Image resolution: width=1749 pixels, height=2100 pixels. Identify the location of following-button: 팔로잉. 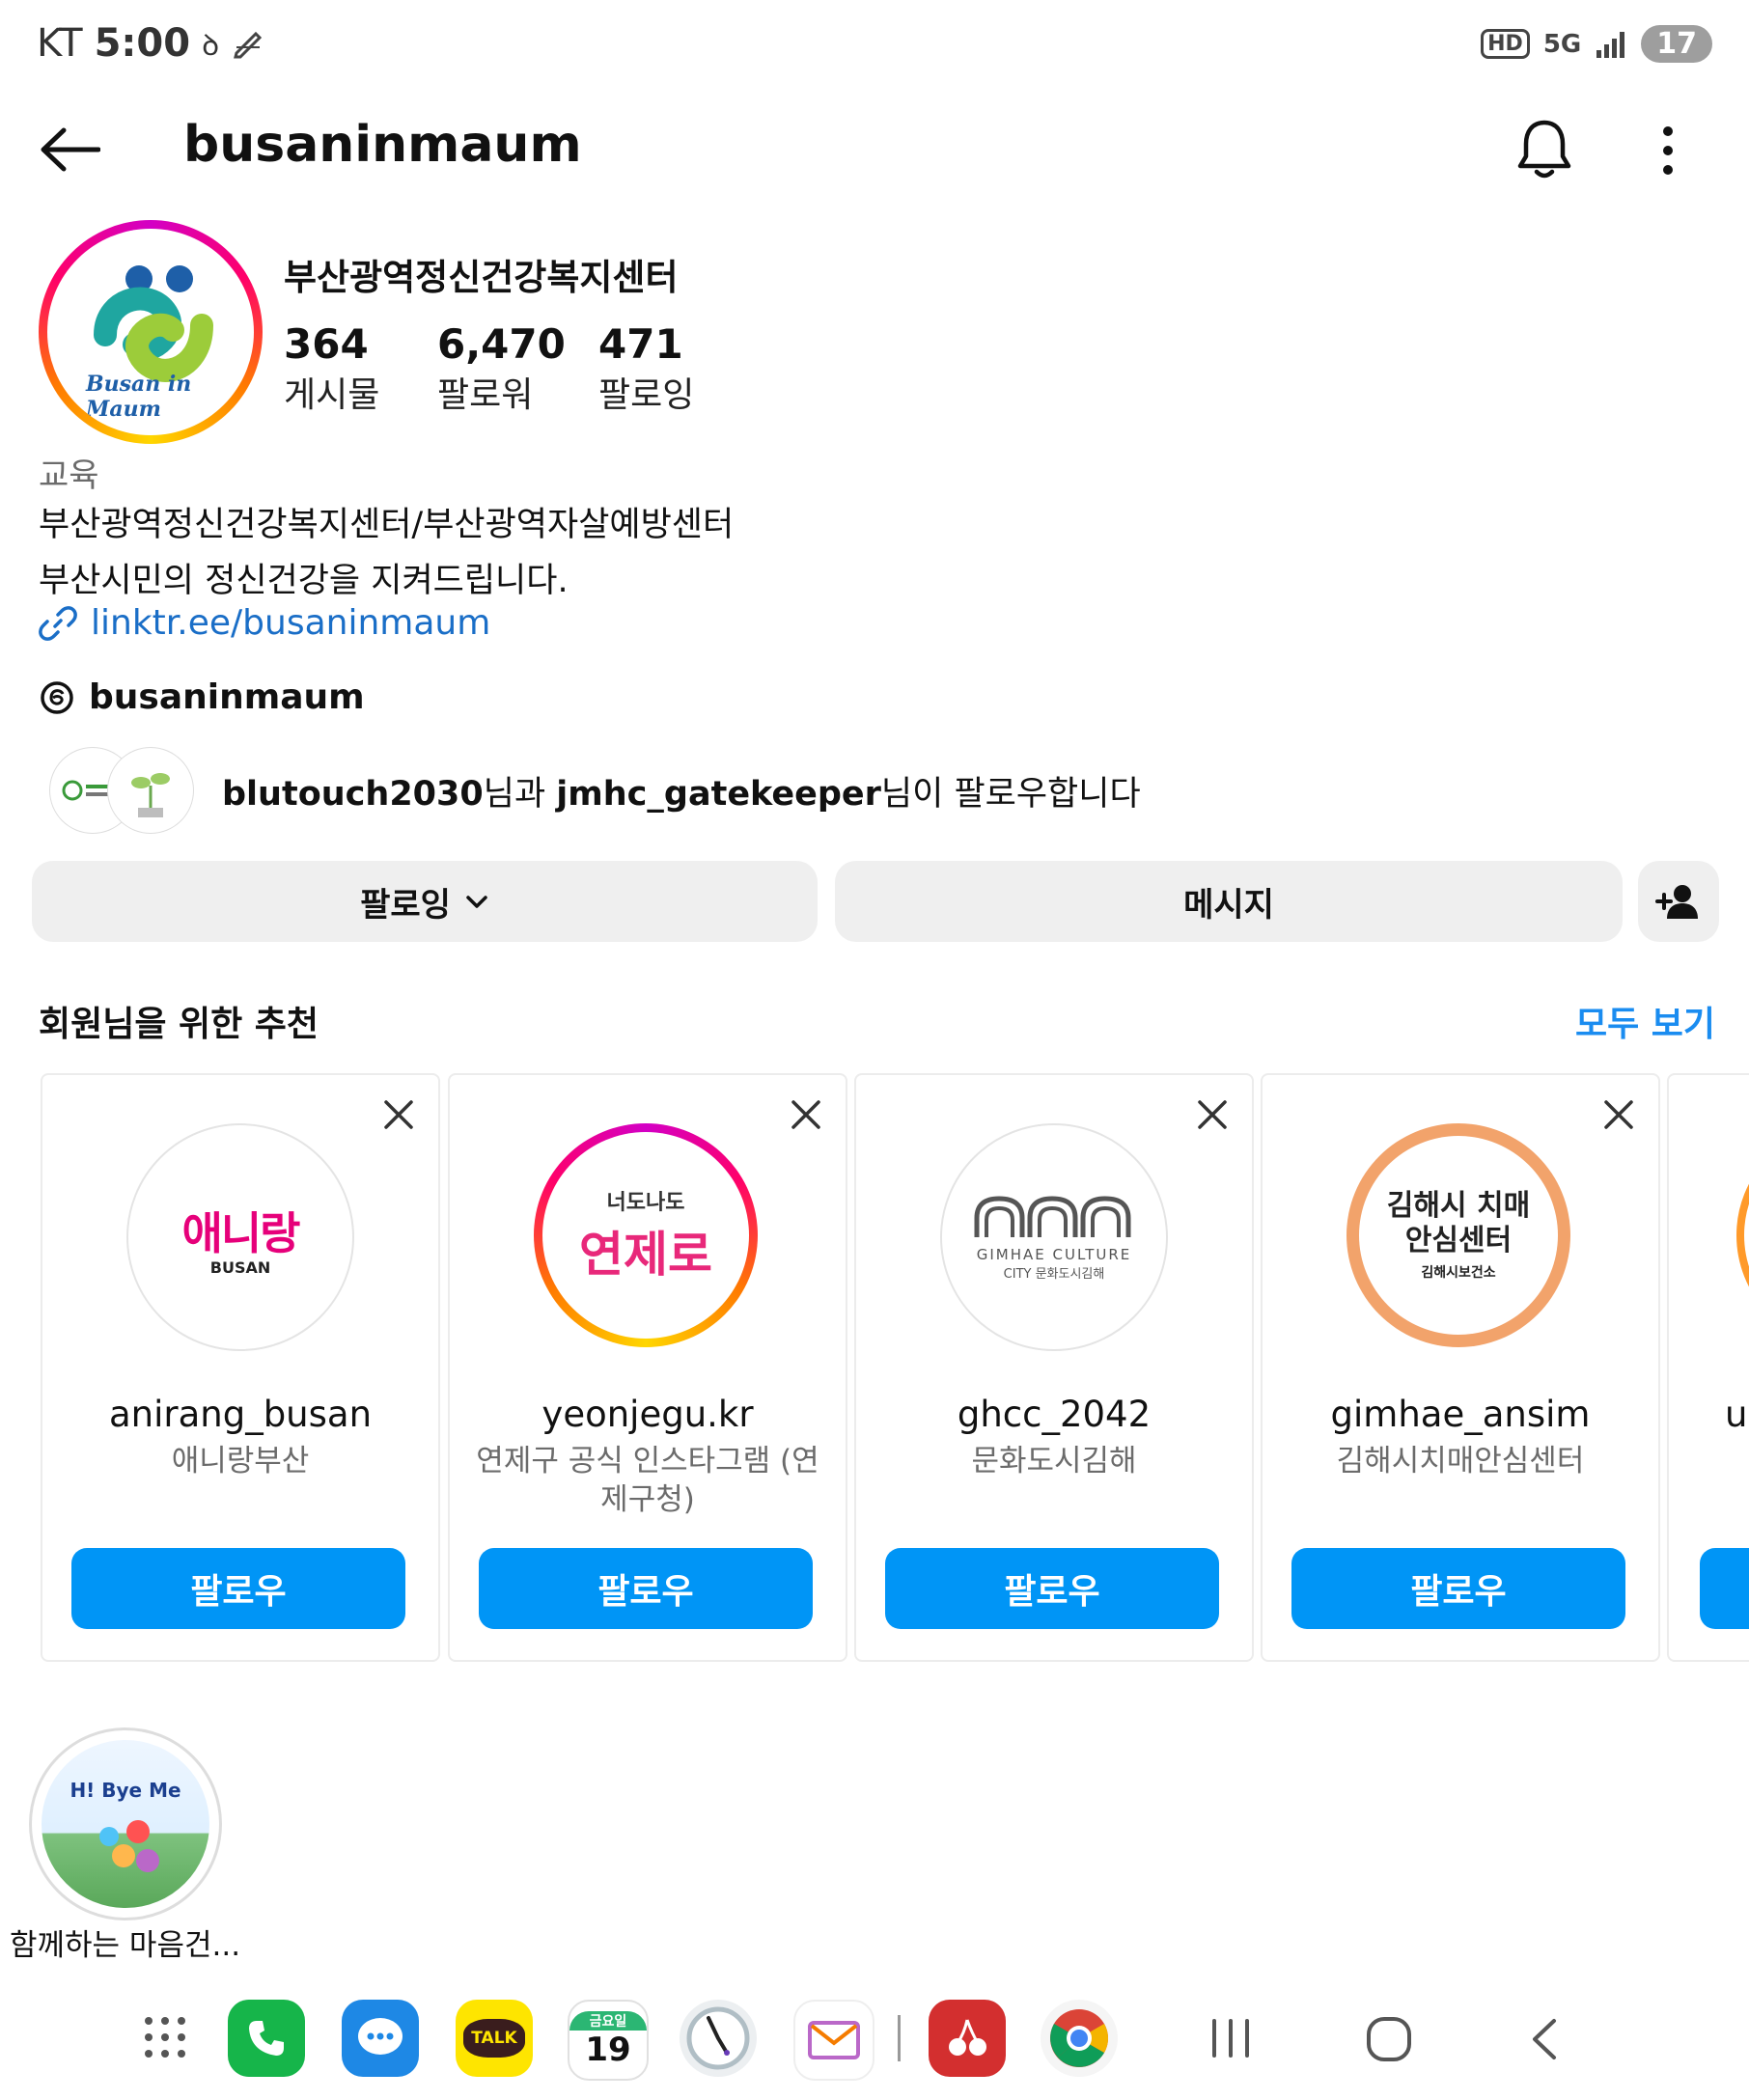
(425, 901).